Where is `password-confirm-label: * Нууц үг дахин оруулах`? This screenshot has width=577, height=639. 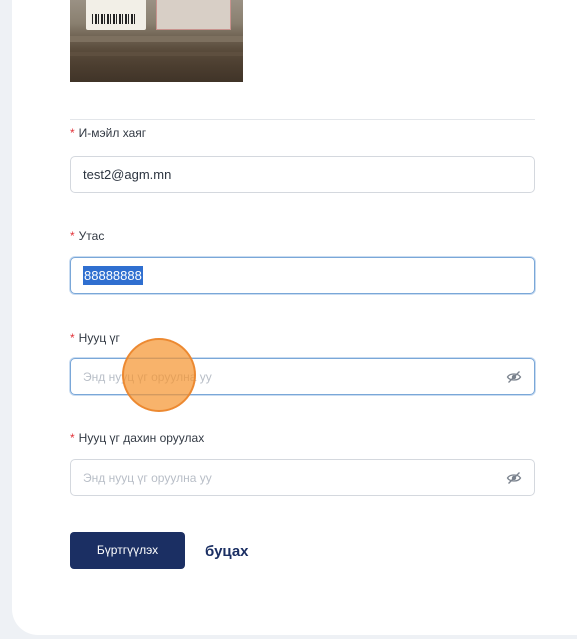
password-confirm-label: * Нууц үг дахин оруулах is located at coordinates (137, 438).